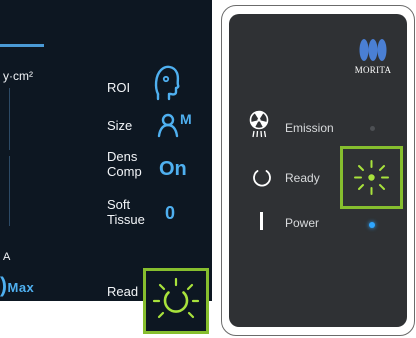 This screenshot has width=416, height=338. I want to click on max-suffix: Max, so click(21, 287).